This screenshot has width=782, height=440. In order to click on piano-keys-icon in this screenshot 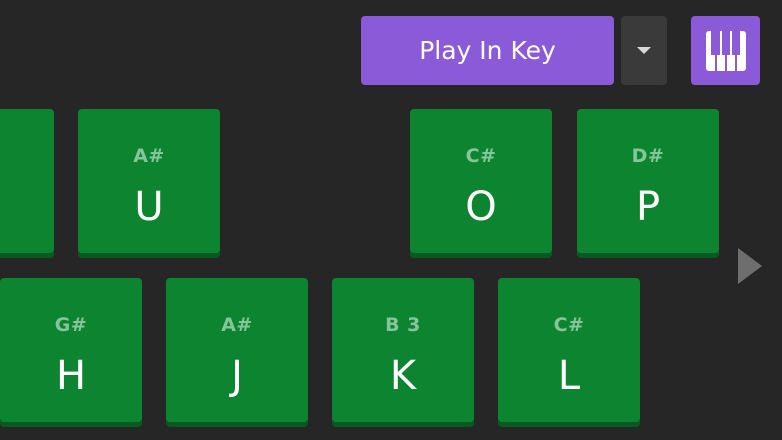, I will do `click(725, 50)`.